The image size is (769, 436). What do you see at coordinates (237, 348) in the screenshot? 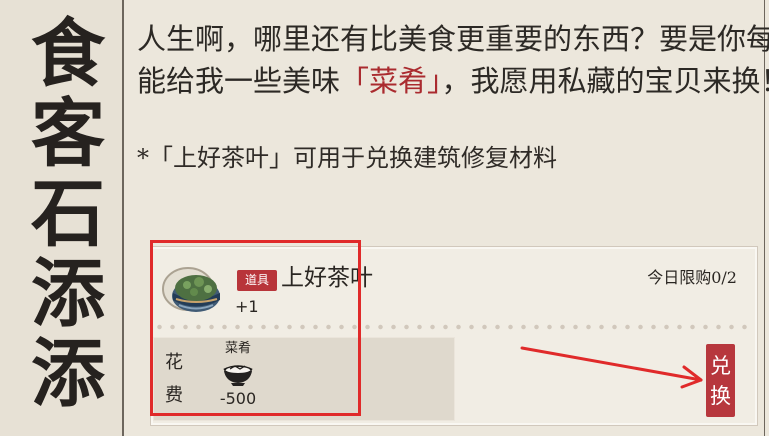
I see `cost-item-name: 菜肴` at bounding box center [237, 348].